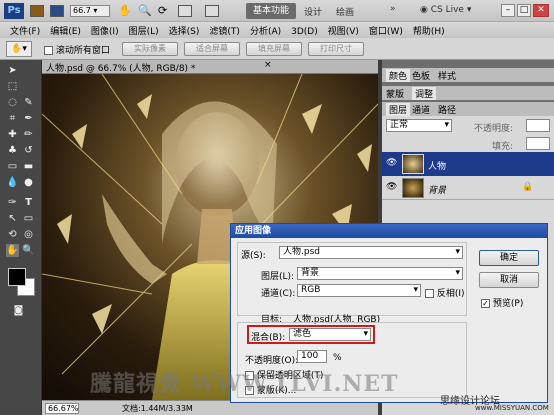 The image size is (554, 415). I want to click on arrange-icon, so click(185, 11).